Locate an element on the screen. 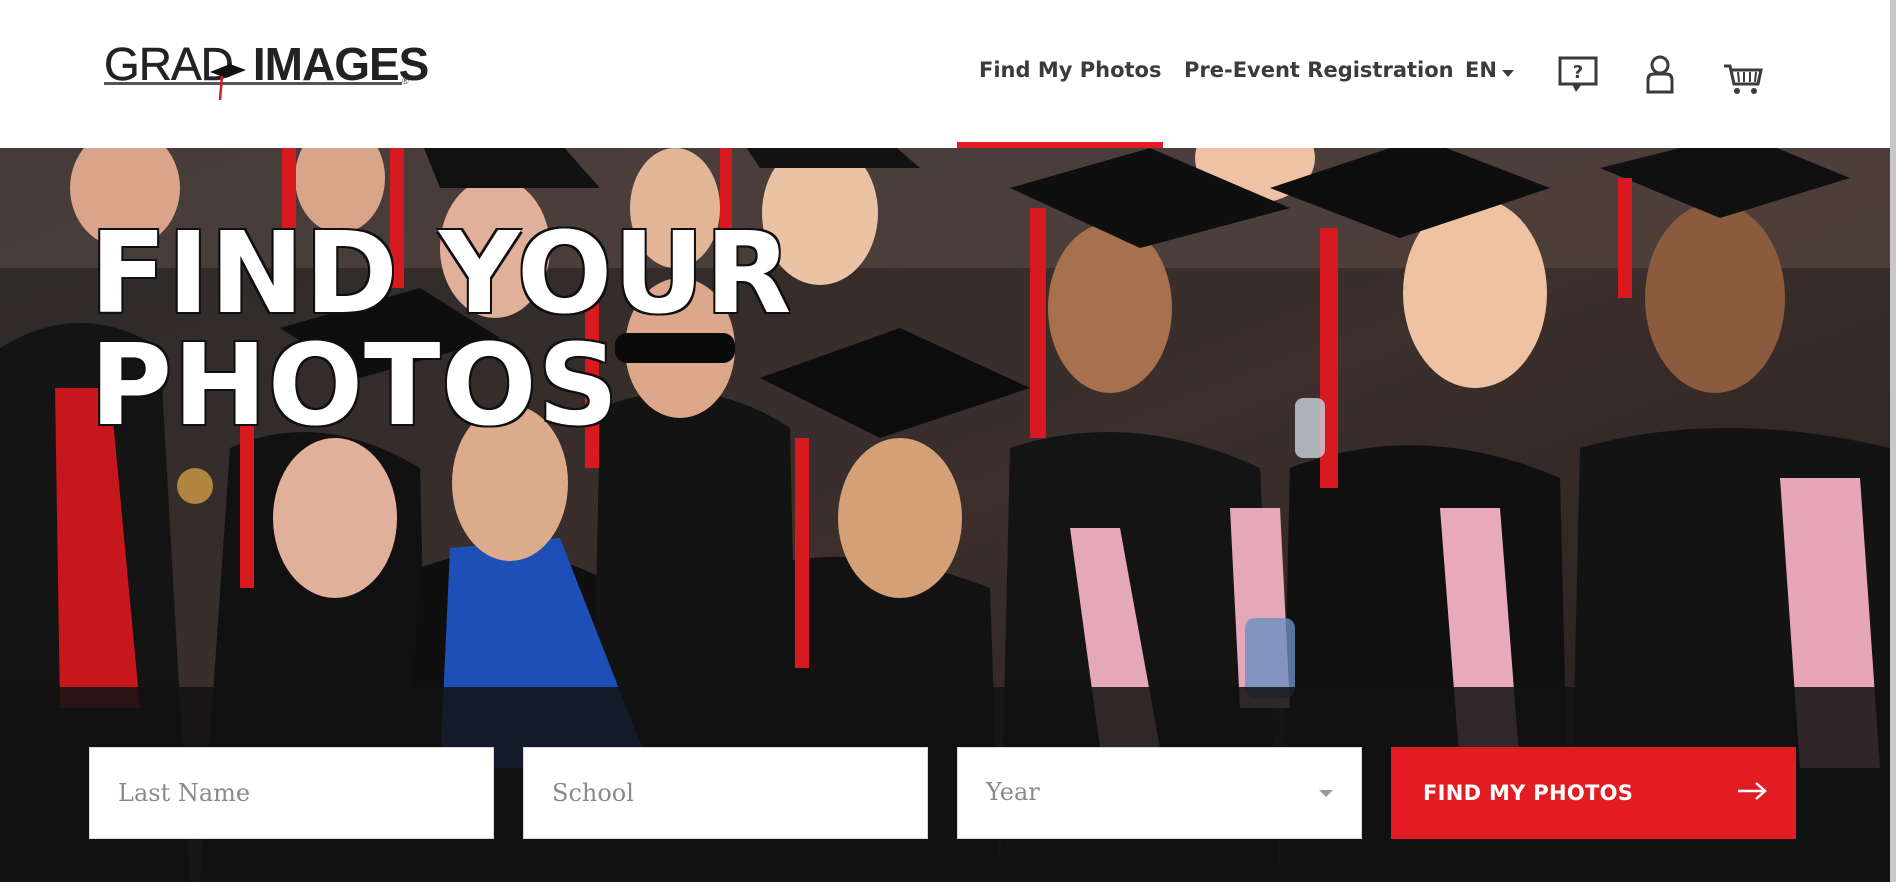 The width and height of the screenshot is (1896, 882). help-question-icon: ? is located at coordinates (1578, 75).